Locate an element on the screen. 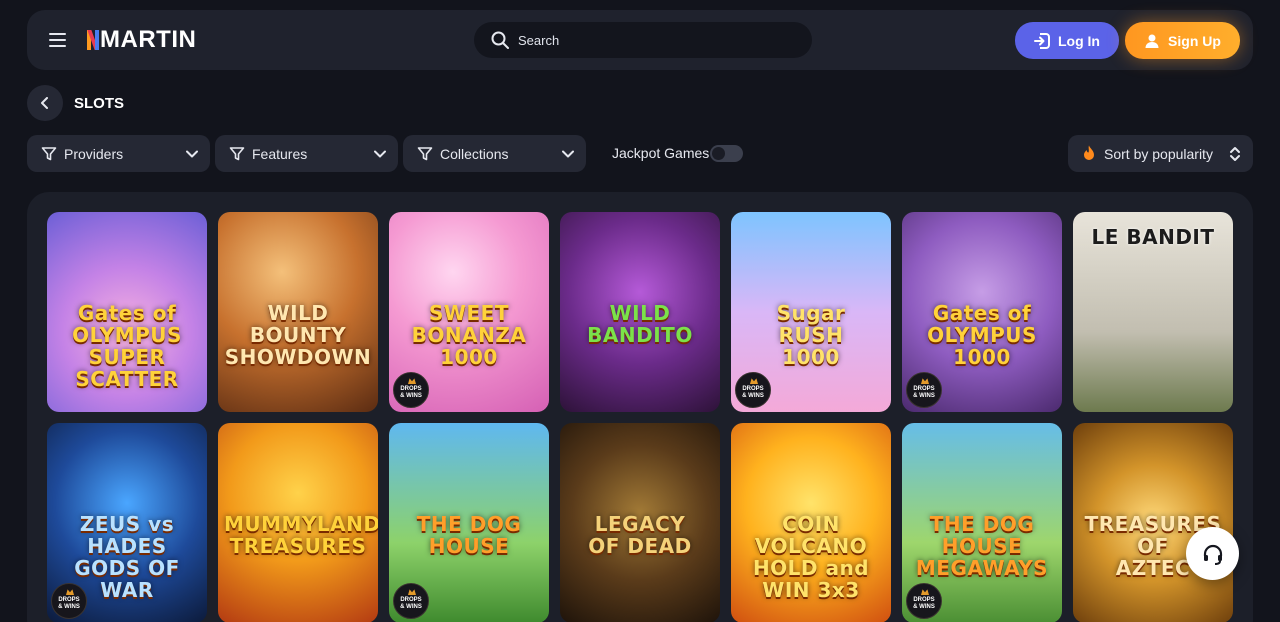 The image size is (1280, 622). game-tile: WILD BANDITO is located at coordinates (640, 312).